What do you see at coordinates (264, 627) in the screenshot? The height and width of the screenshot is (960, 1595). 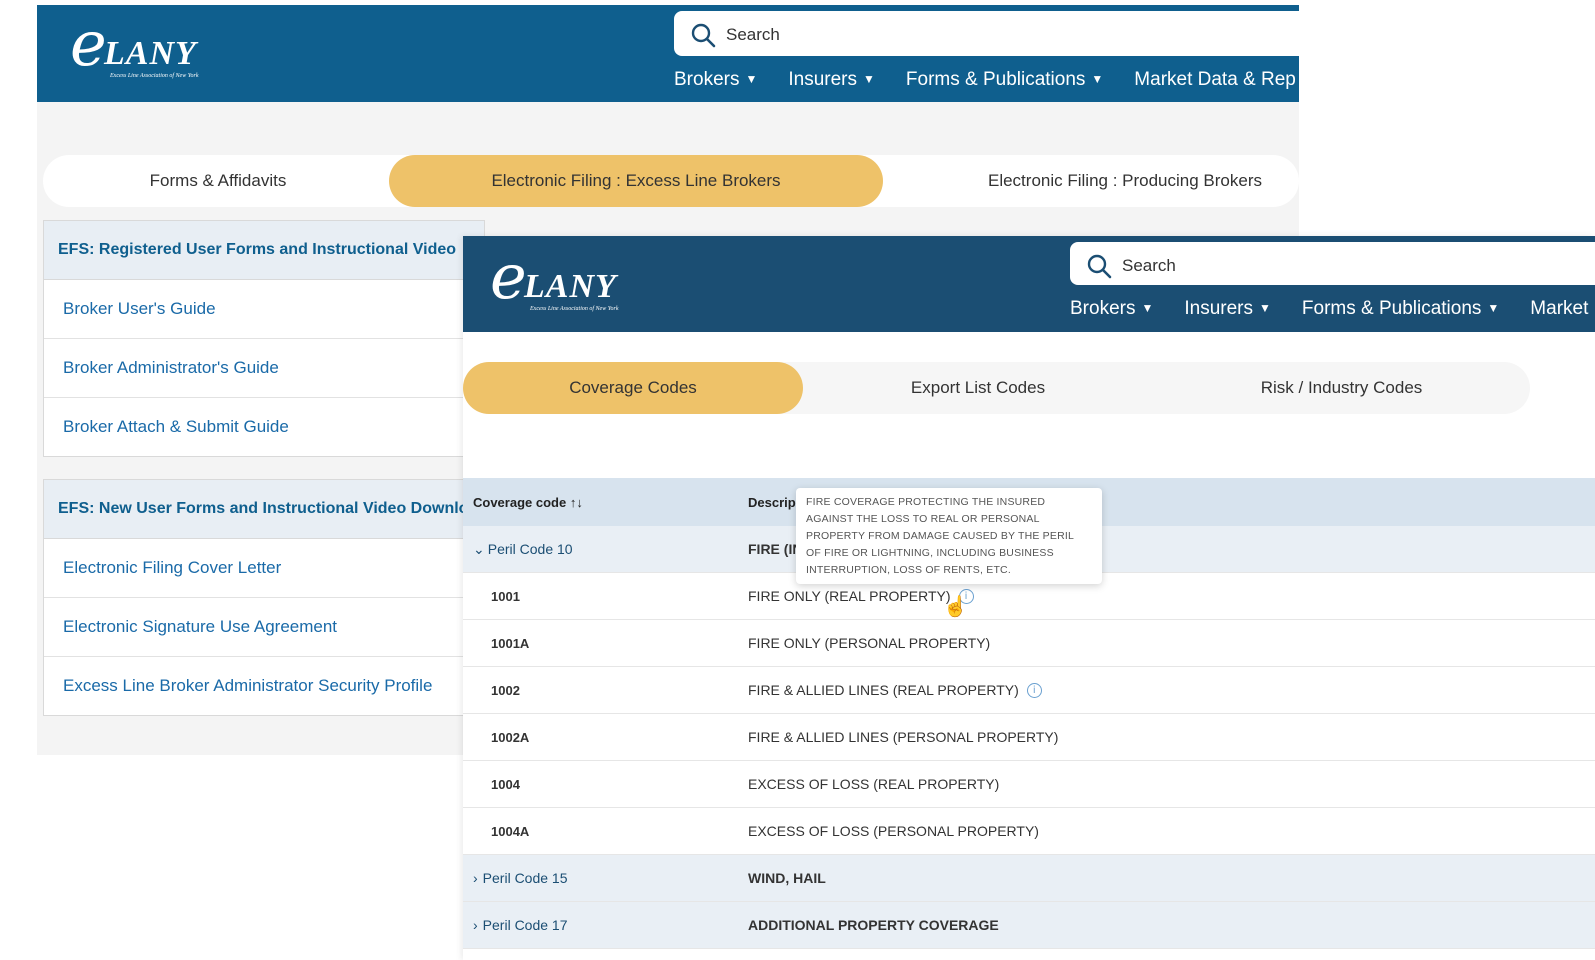 I see `link-signature-agreement: Electronic Signature Use Agreement` at bounding box center [264, 627].